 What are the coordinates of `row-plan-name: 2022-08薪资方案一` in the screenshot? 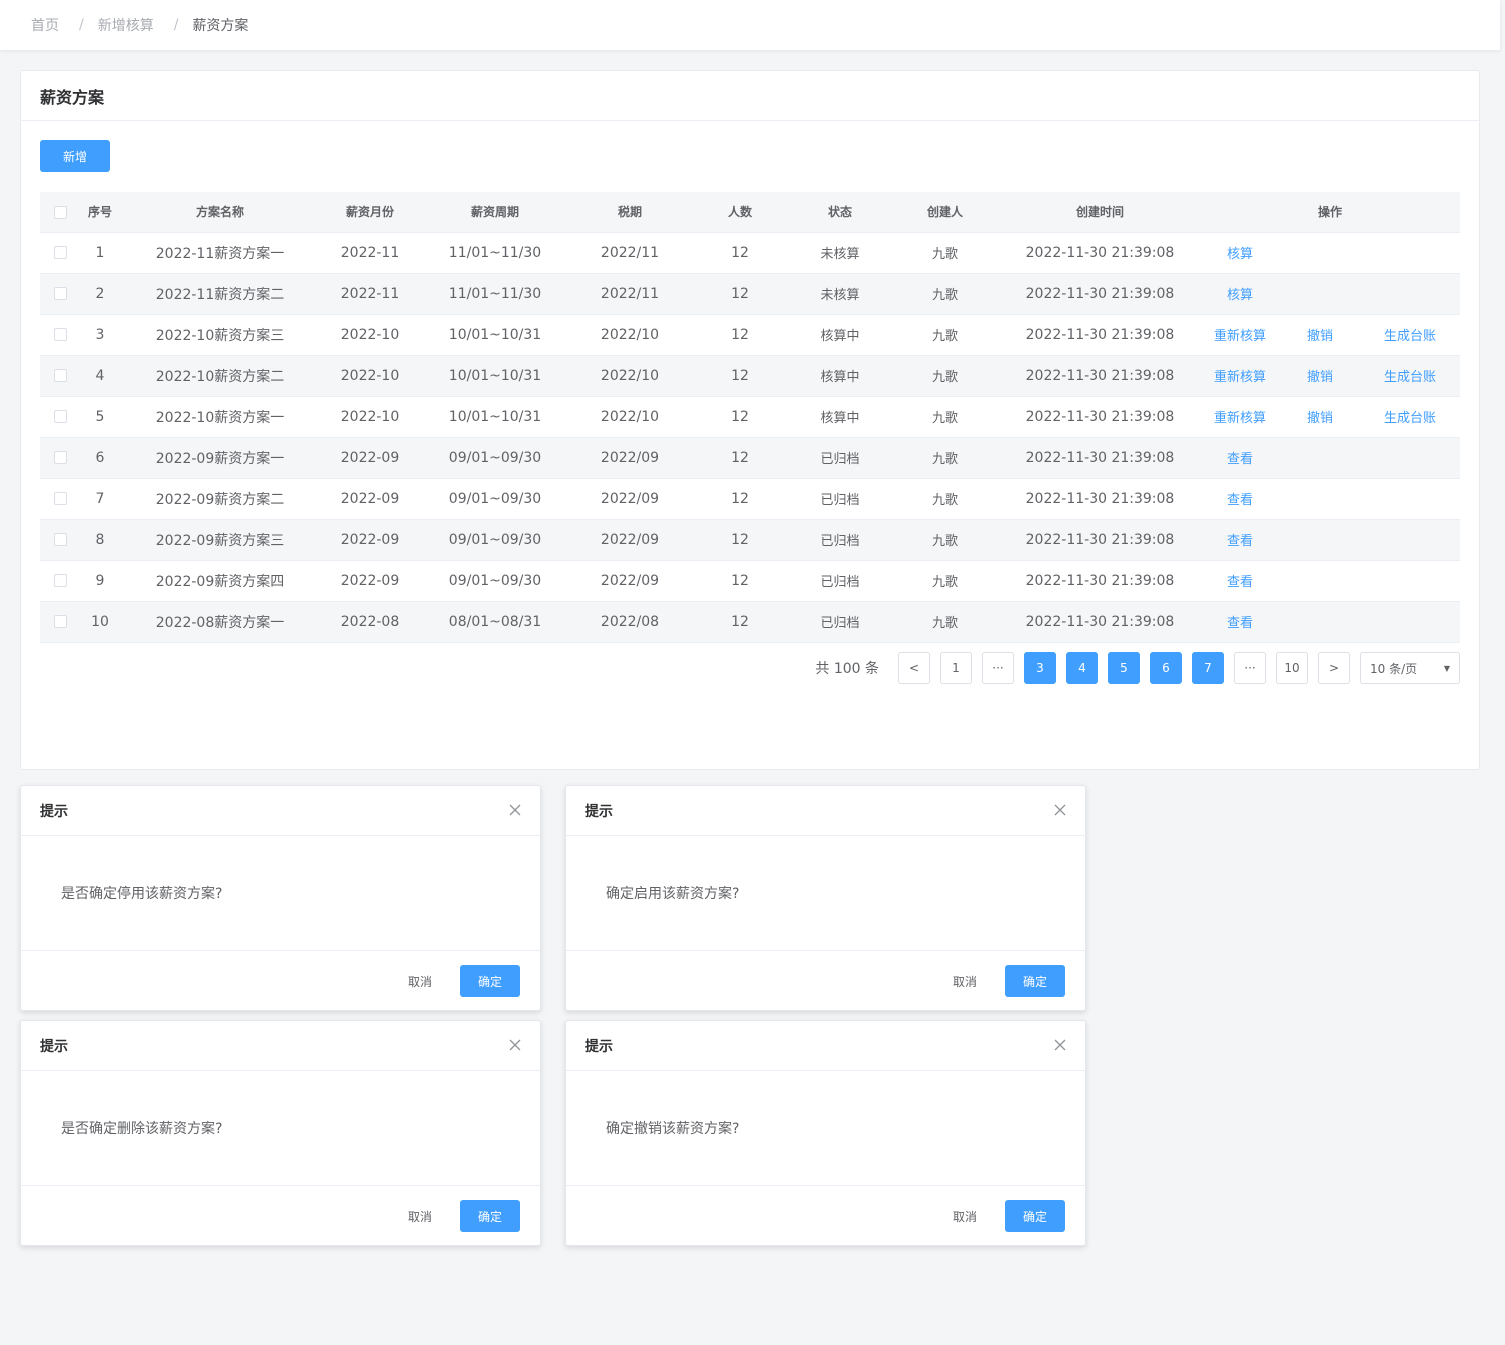 It's located at (220, 622).